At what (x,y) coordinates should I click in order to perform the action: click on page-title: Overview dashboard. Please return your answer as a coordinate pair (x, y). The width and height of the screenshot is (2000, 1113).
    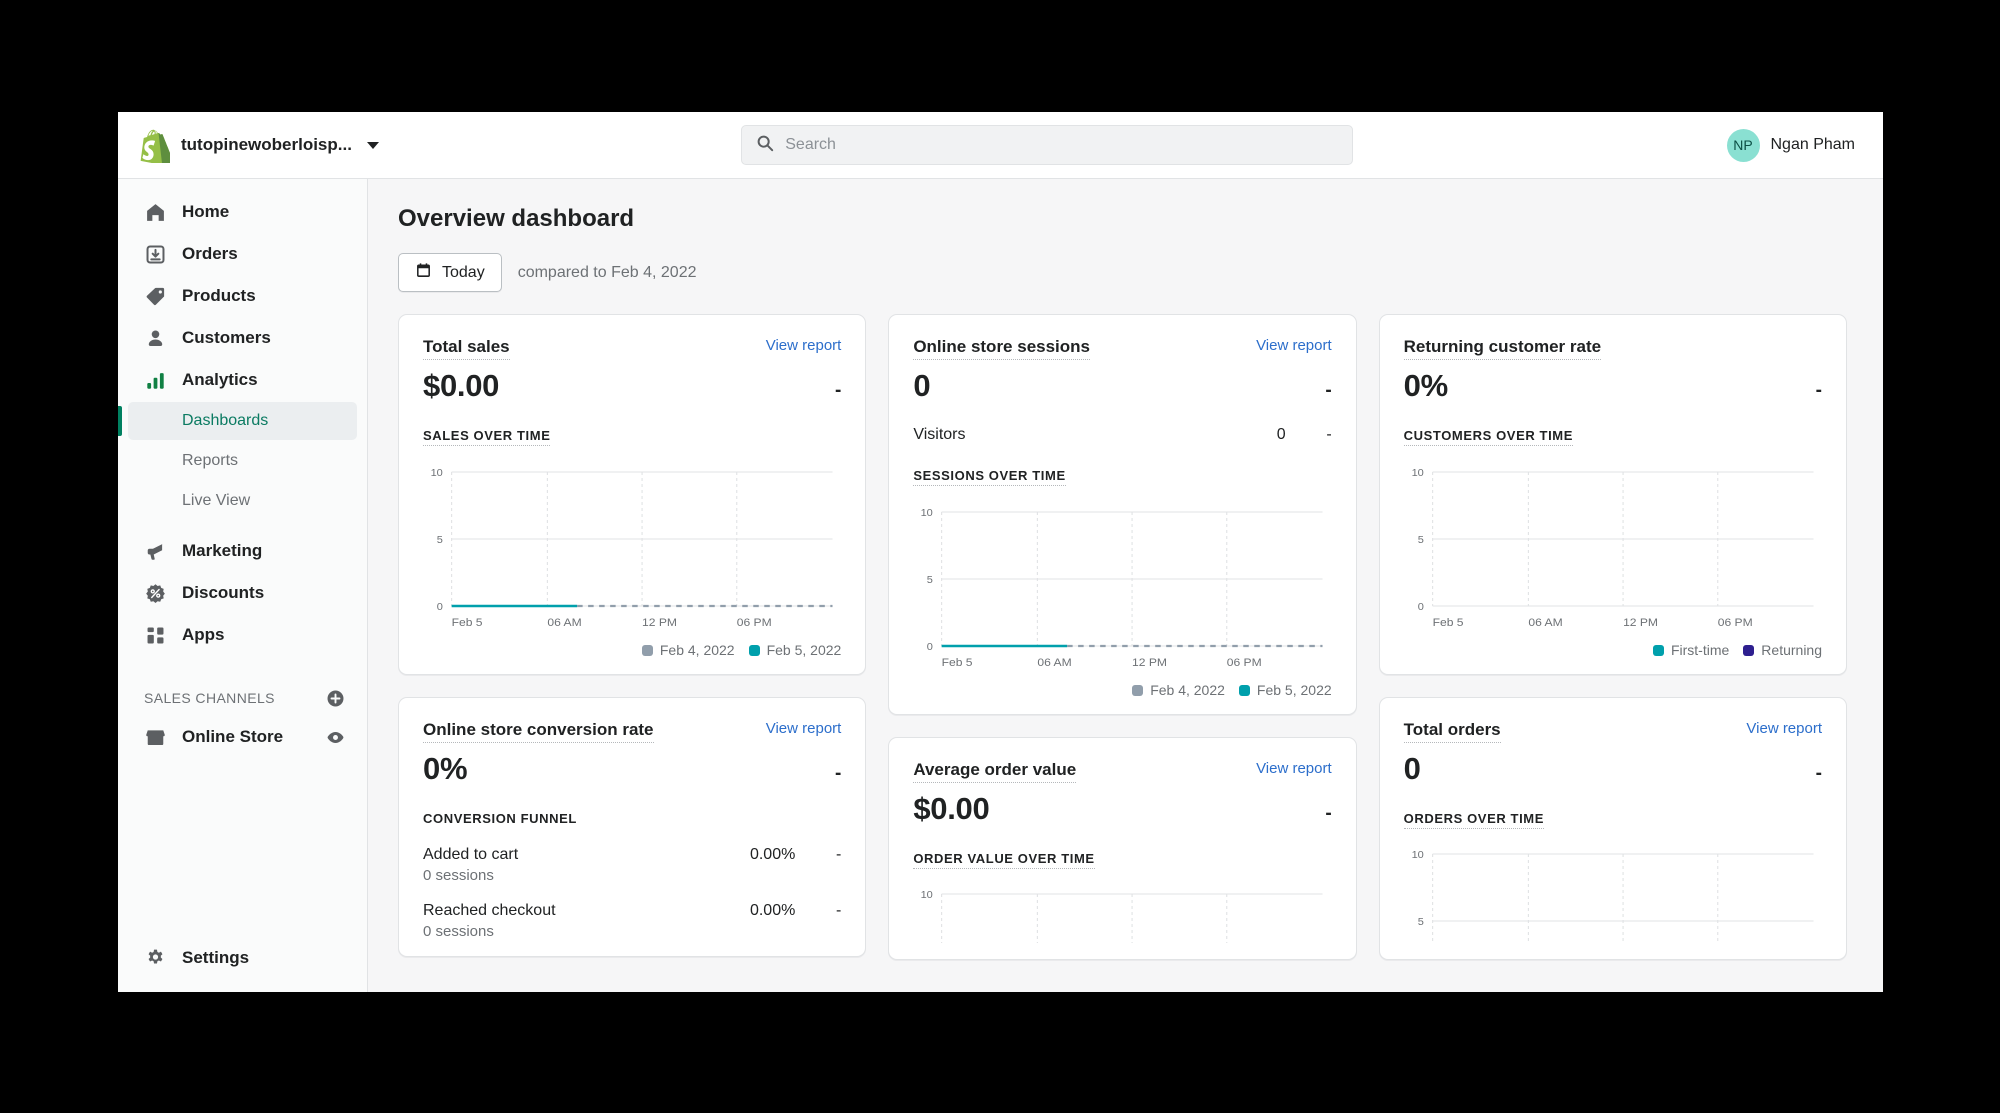
    Looking at the image, I should click on (516, 218).